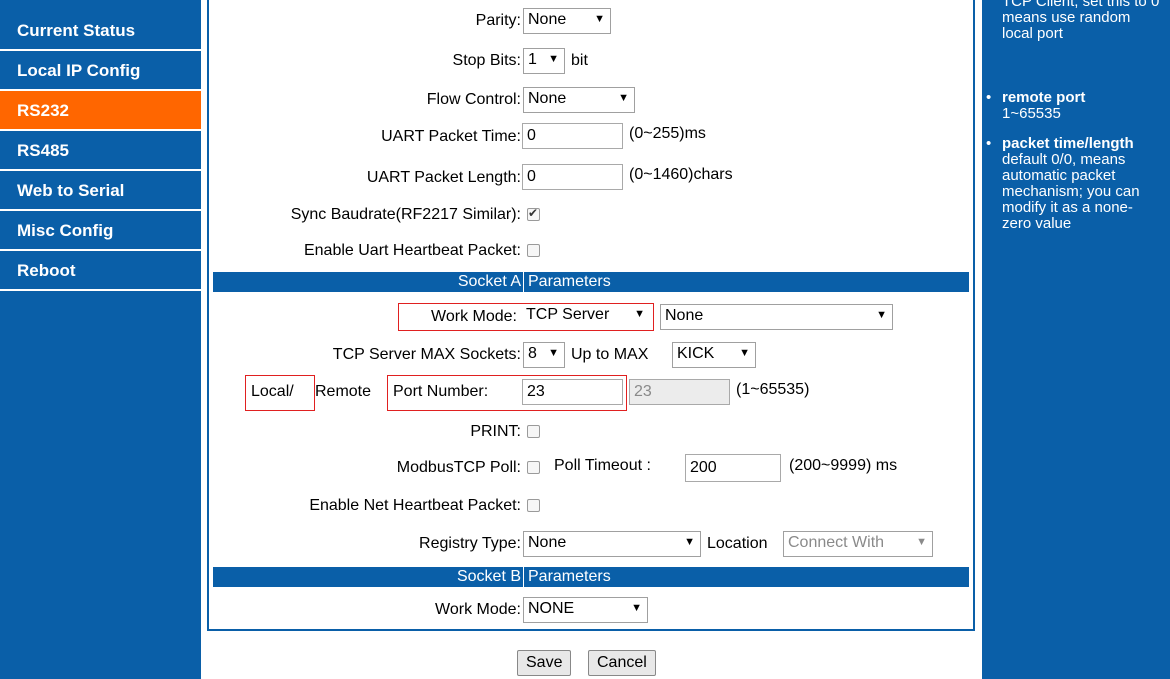 This screenshot has height=679, width=1170. I want to click on net-heartbeat-checkbox, so click(533, 505).